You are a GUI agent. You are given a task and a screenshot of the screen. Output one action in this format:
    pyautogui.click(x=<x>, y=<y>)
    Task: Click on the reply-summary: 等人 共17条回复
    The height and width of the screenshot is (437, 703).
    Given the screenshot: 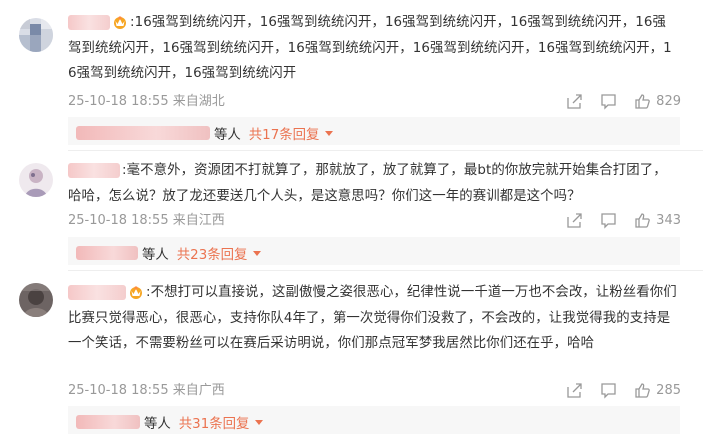 What is the action you would take?
    pyautogui.click(x=374, y=131)
    